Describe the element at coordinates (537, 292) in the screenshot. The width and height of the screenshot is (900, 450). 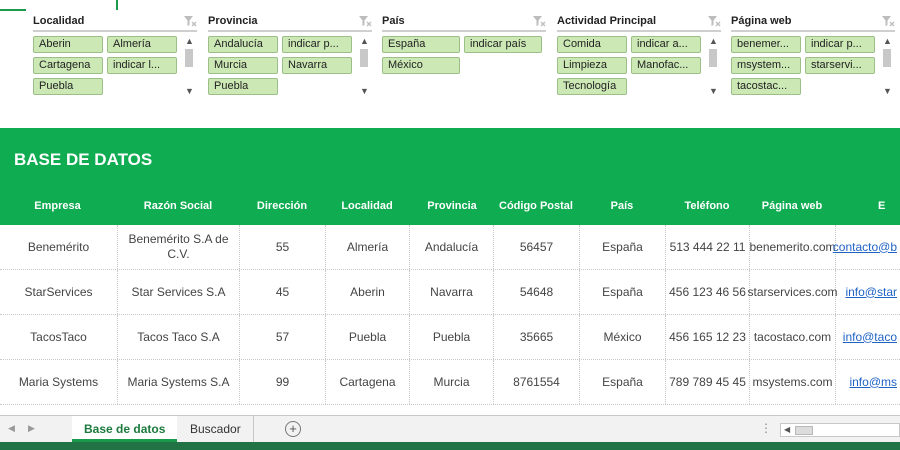
I see `cell-codigo-postal: 54648` at that location.